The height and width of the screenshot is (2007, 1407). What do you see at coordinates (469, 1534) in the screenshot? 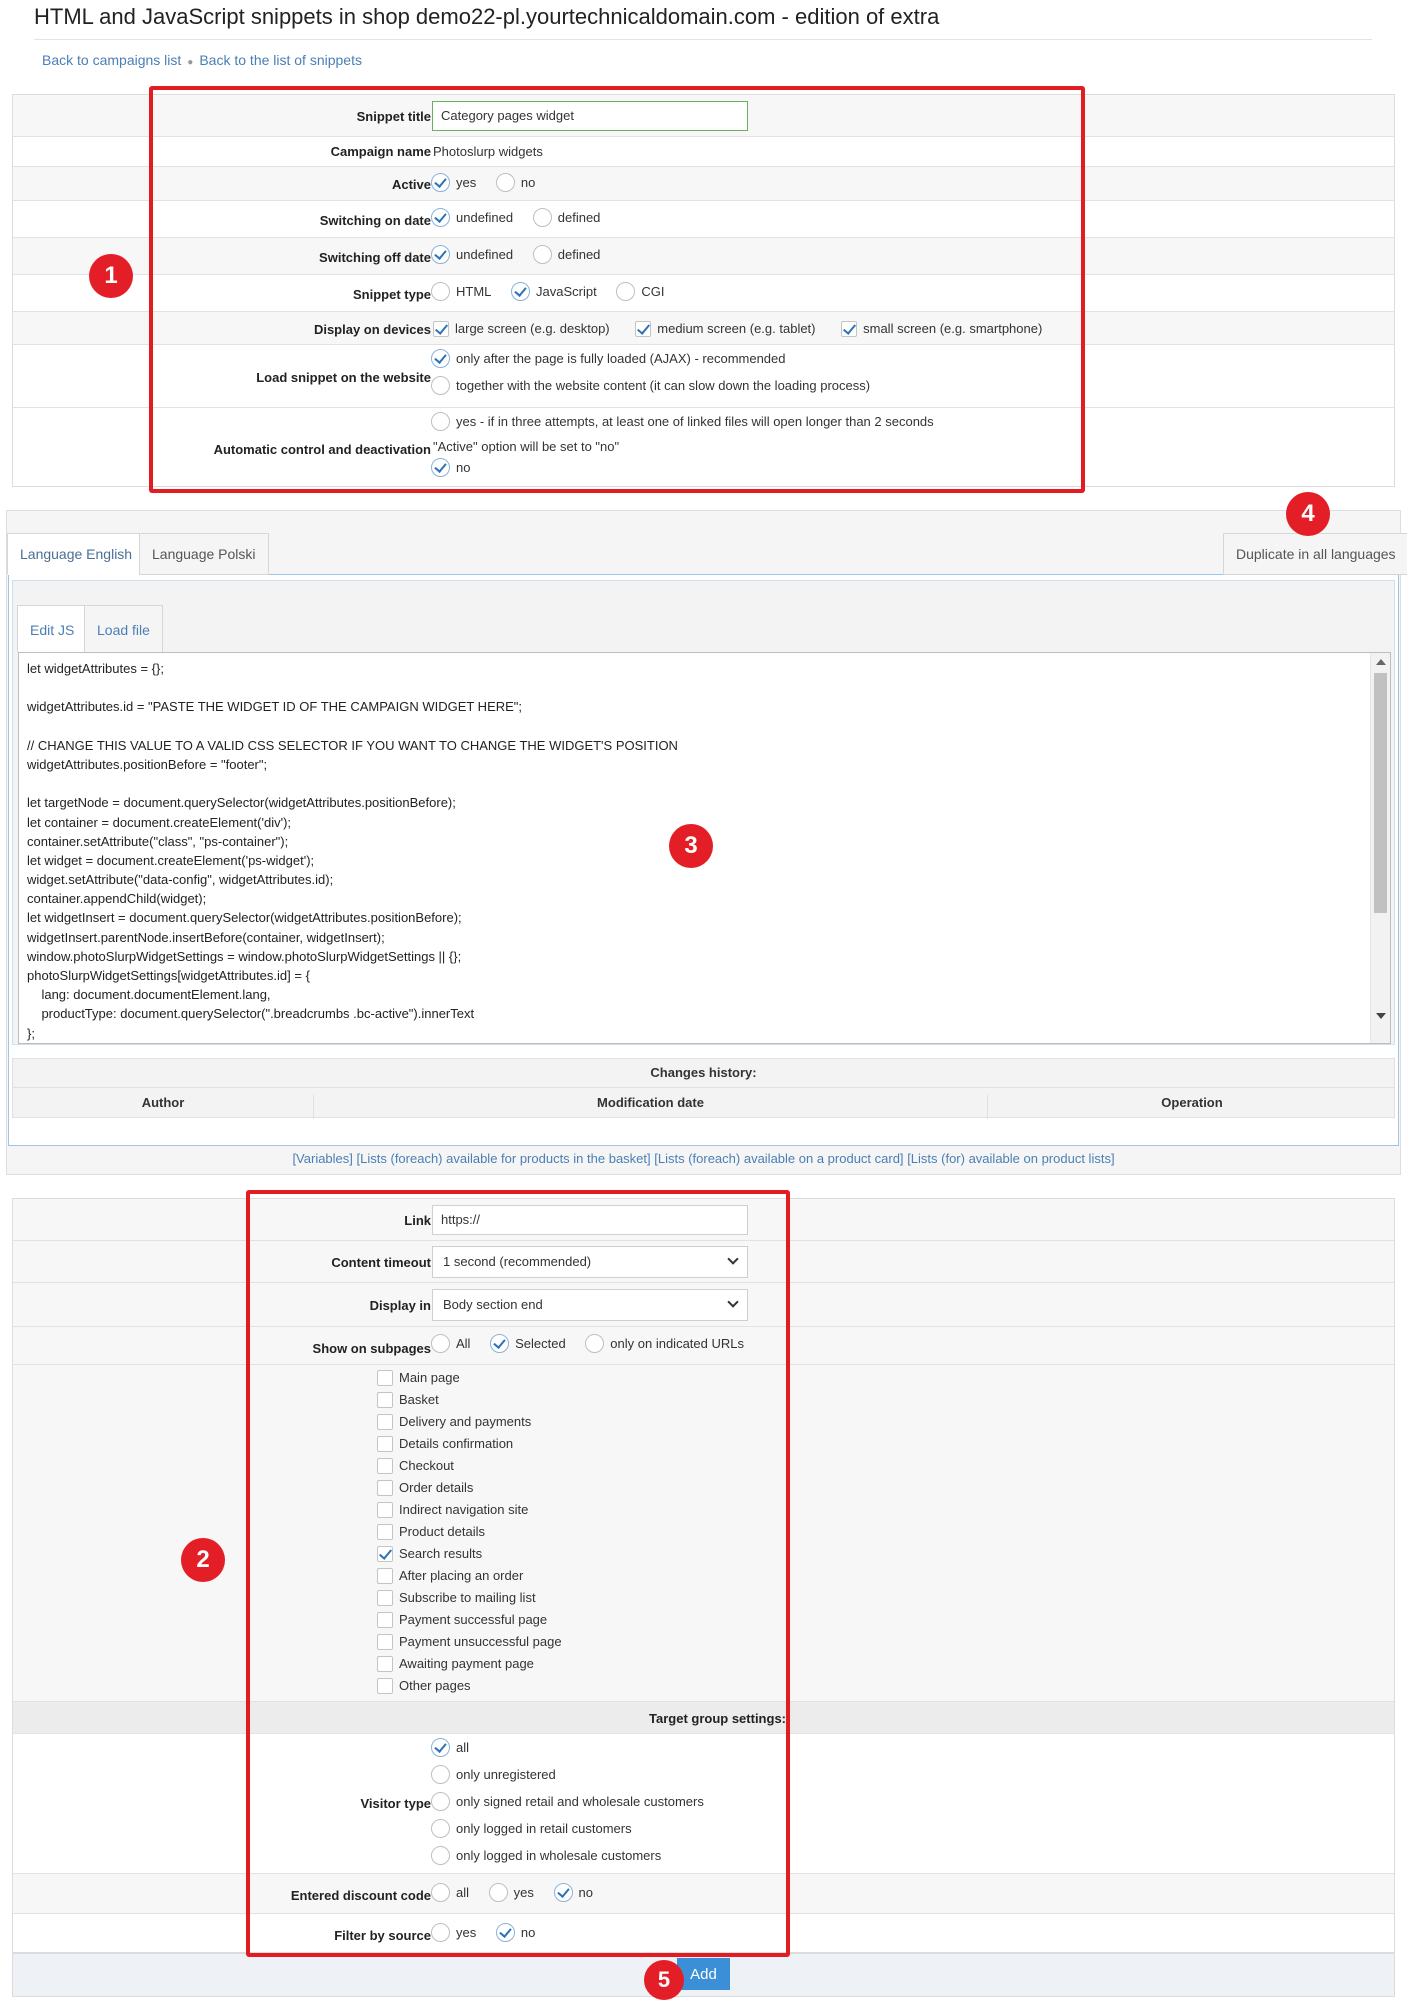
I see `page-checkbox-item: Product details` at bounding box center [469, 1534].